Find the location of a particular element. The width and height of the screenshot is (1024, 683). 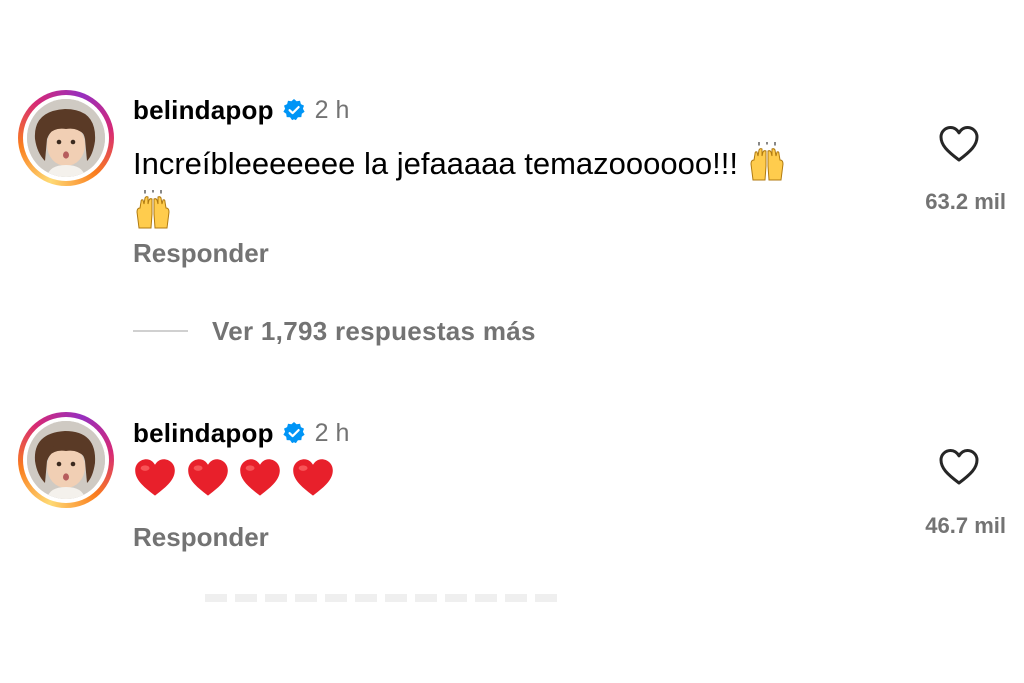

like-count: 63.2 mil is located at coordinates (965, 202).